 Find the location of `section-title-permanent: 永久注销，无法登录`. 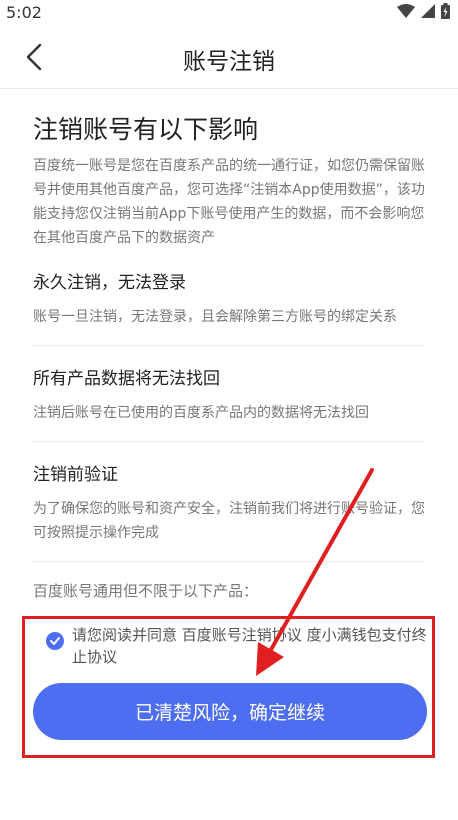

section-title-permanent: 永久注销，无法登录 is located at coordinates (109, 283).